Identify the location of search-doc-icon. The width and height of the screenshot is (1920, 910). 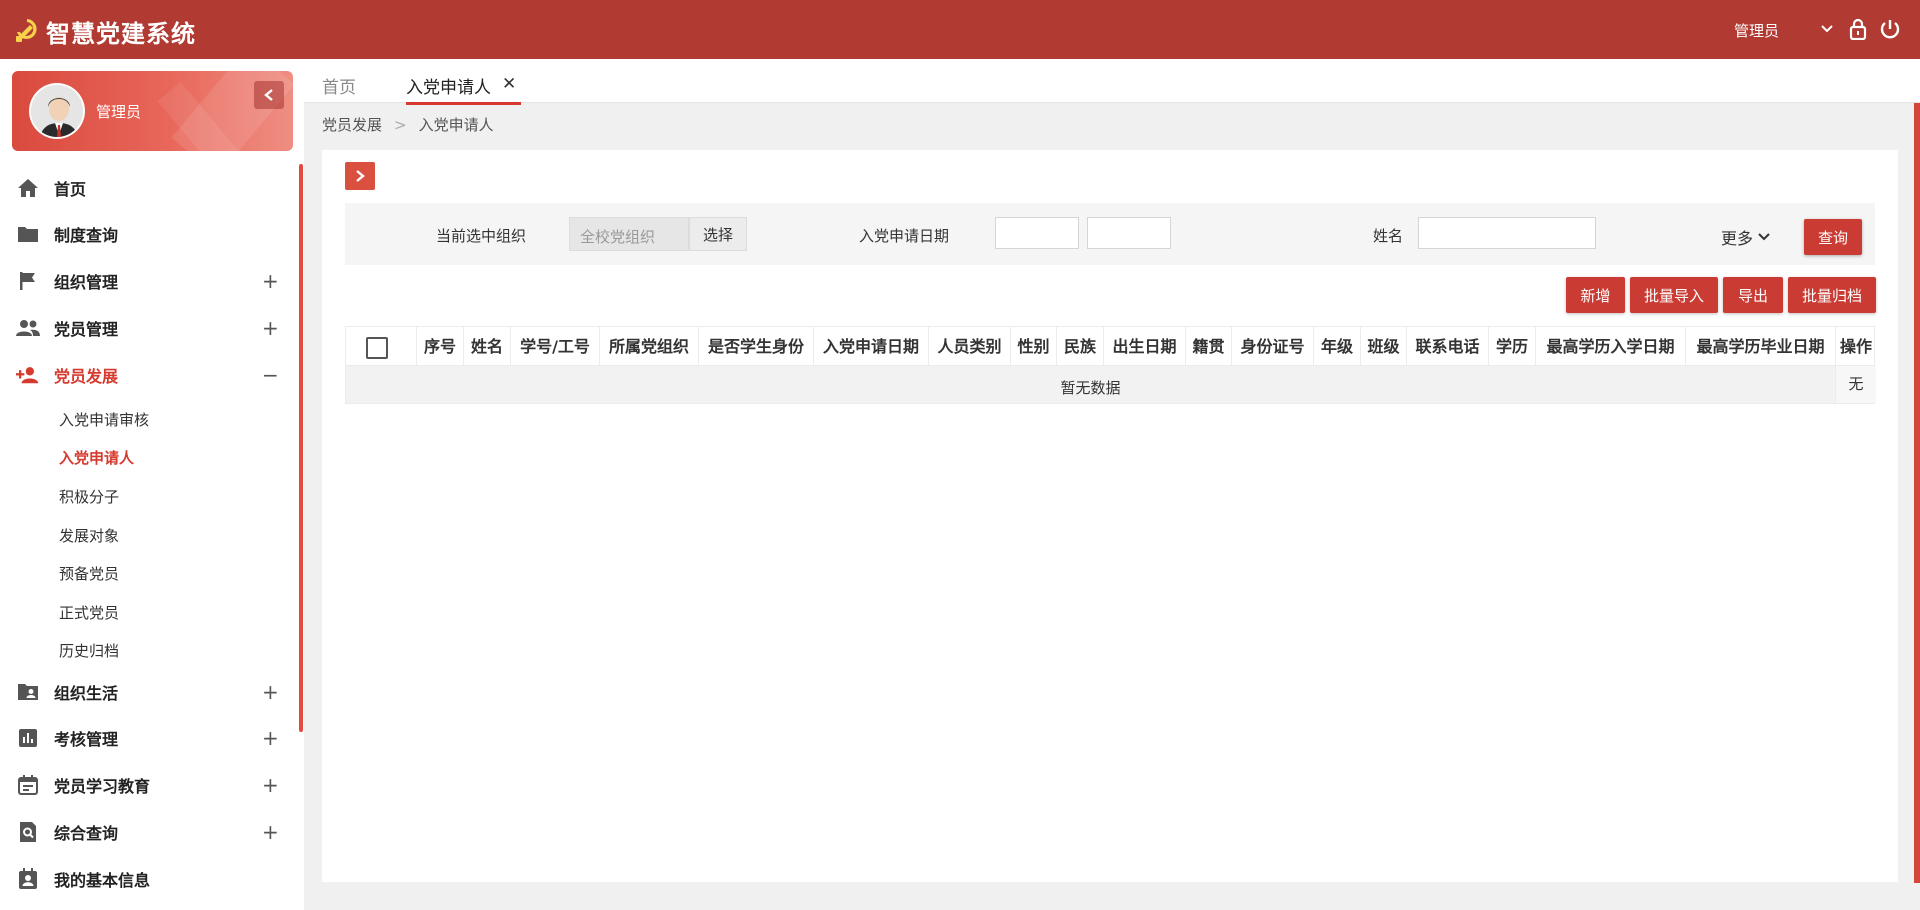
(28, 832).